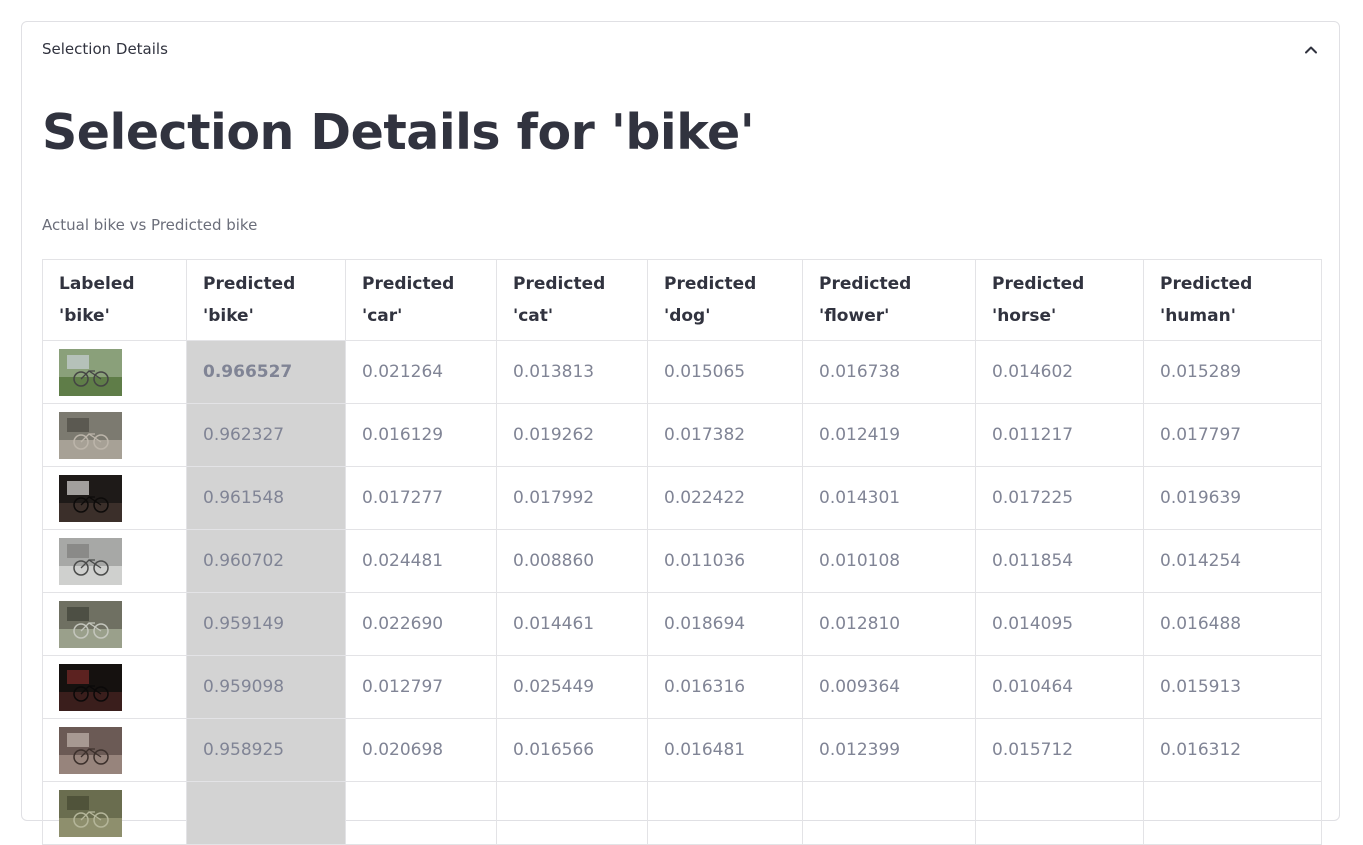 The image size is (1363, 845). I want to click on column-header: Predicted'horse', so click(1059, 300).